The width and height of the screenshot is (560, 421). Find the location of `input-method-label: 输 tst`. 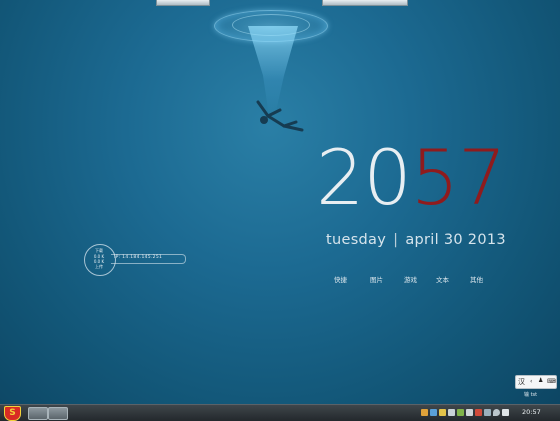

input-method-label: 输 tst is located at coordinates (531, 395).